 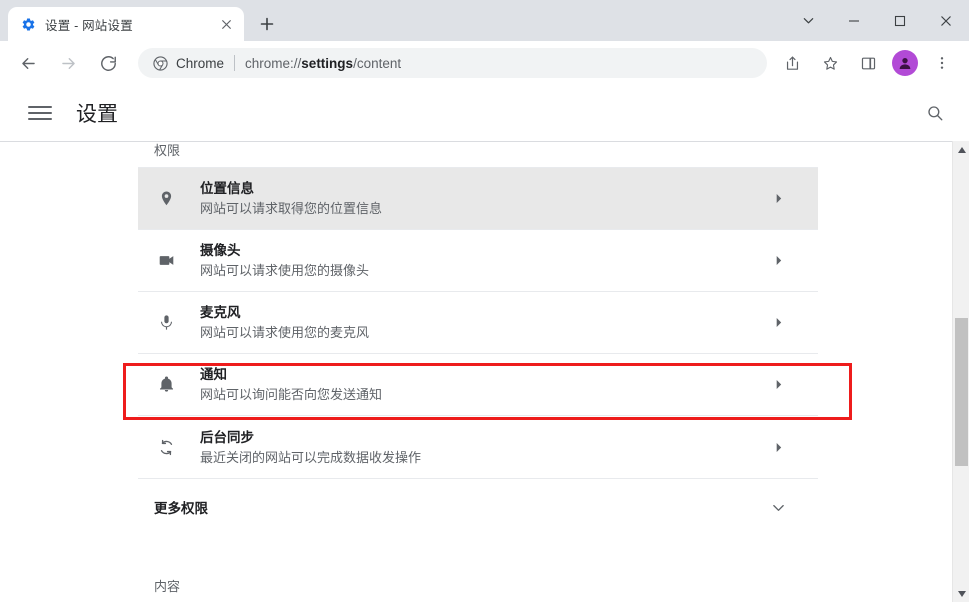 I want to click on more-permissions-label: 更多权限, so click(x=181, y=508).